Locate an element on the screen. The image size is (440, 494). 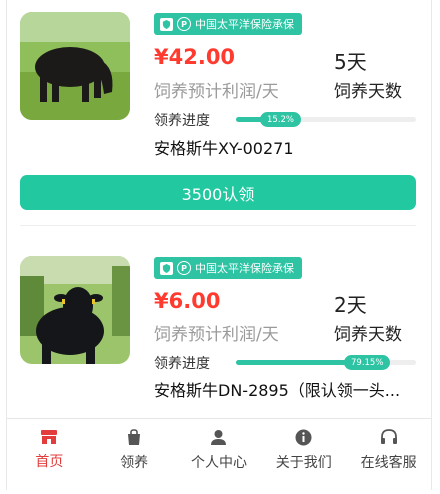
store-icon is located at coordinates (49, 437).